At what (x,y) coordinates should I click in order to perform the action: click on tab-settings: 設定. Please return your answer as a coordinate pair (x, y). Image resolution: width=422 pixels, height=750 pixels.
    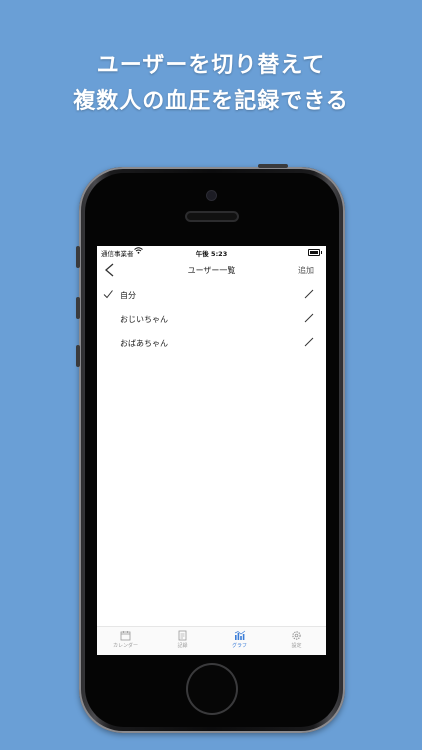
    Looking at the image, I should click on (296, 639).